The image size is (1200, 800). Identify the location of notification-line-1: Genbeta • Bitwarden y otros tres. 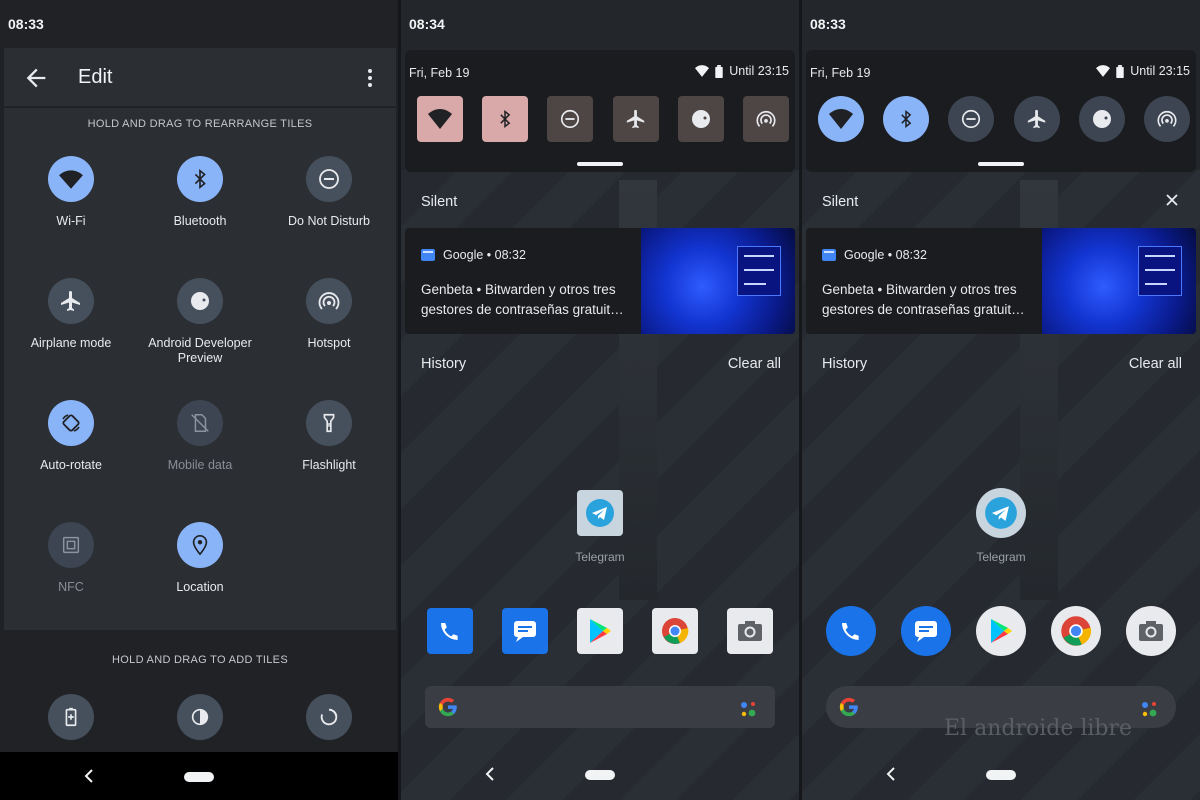
(919, 289).